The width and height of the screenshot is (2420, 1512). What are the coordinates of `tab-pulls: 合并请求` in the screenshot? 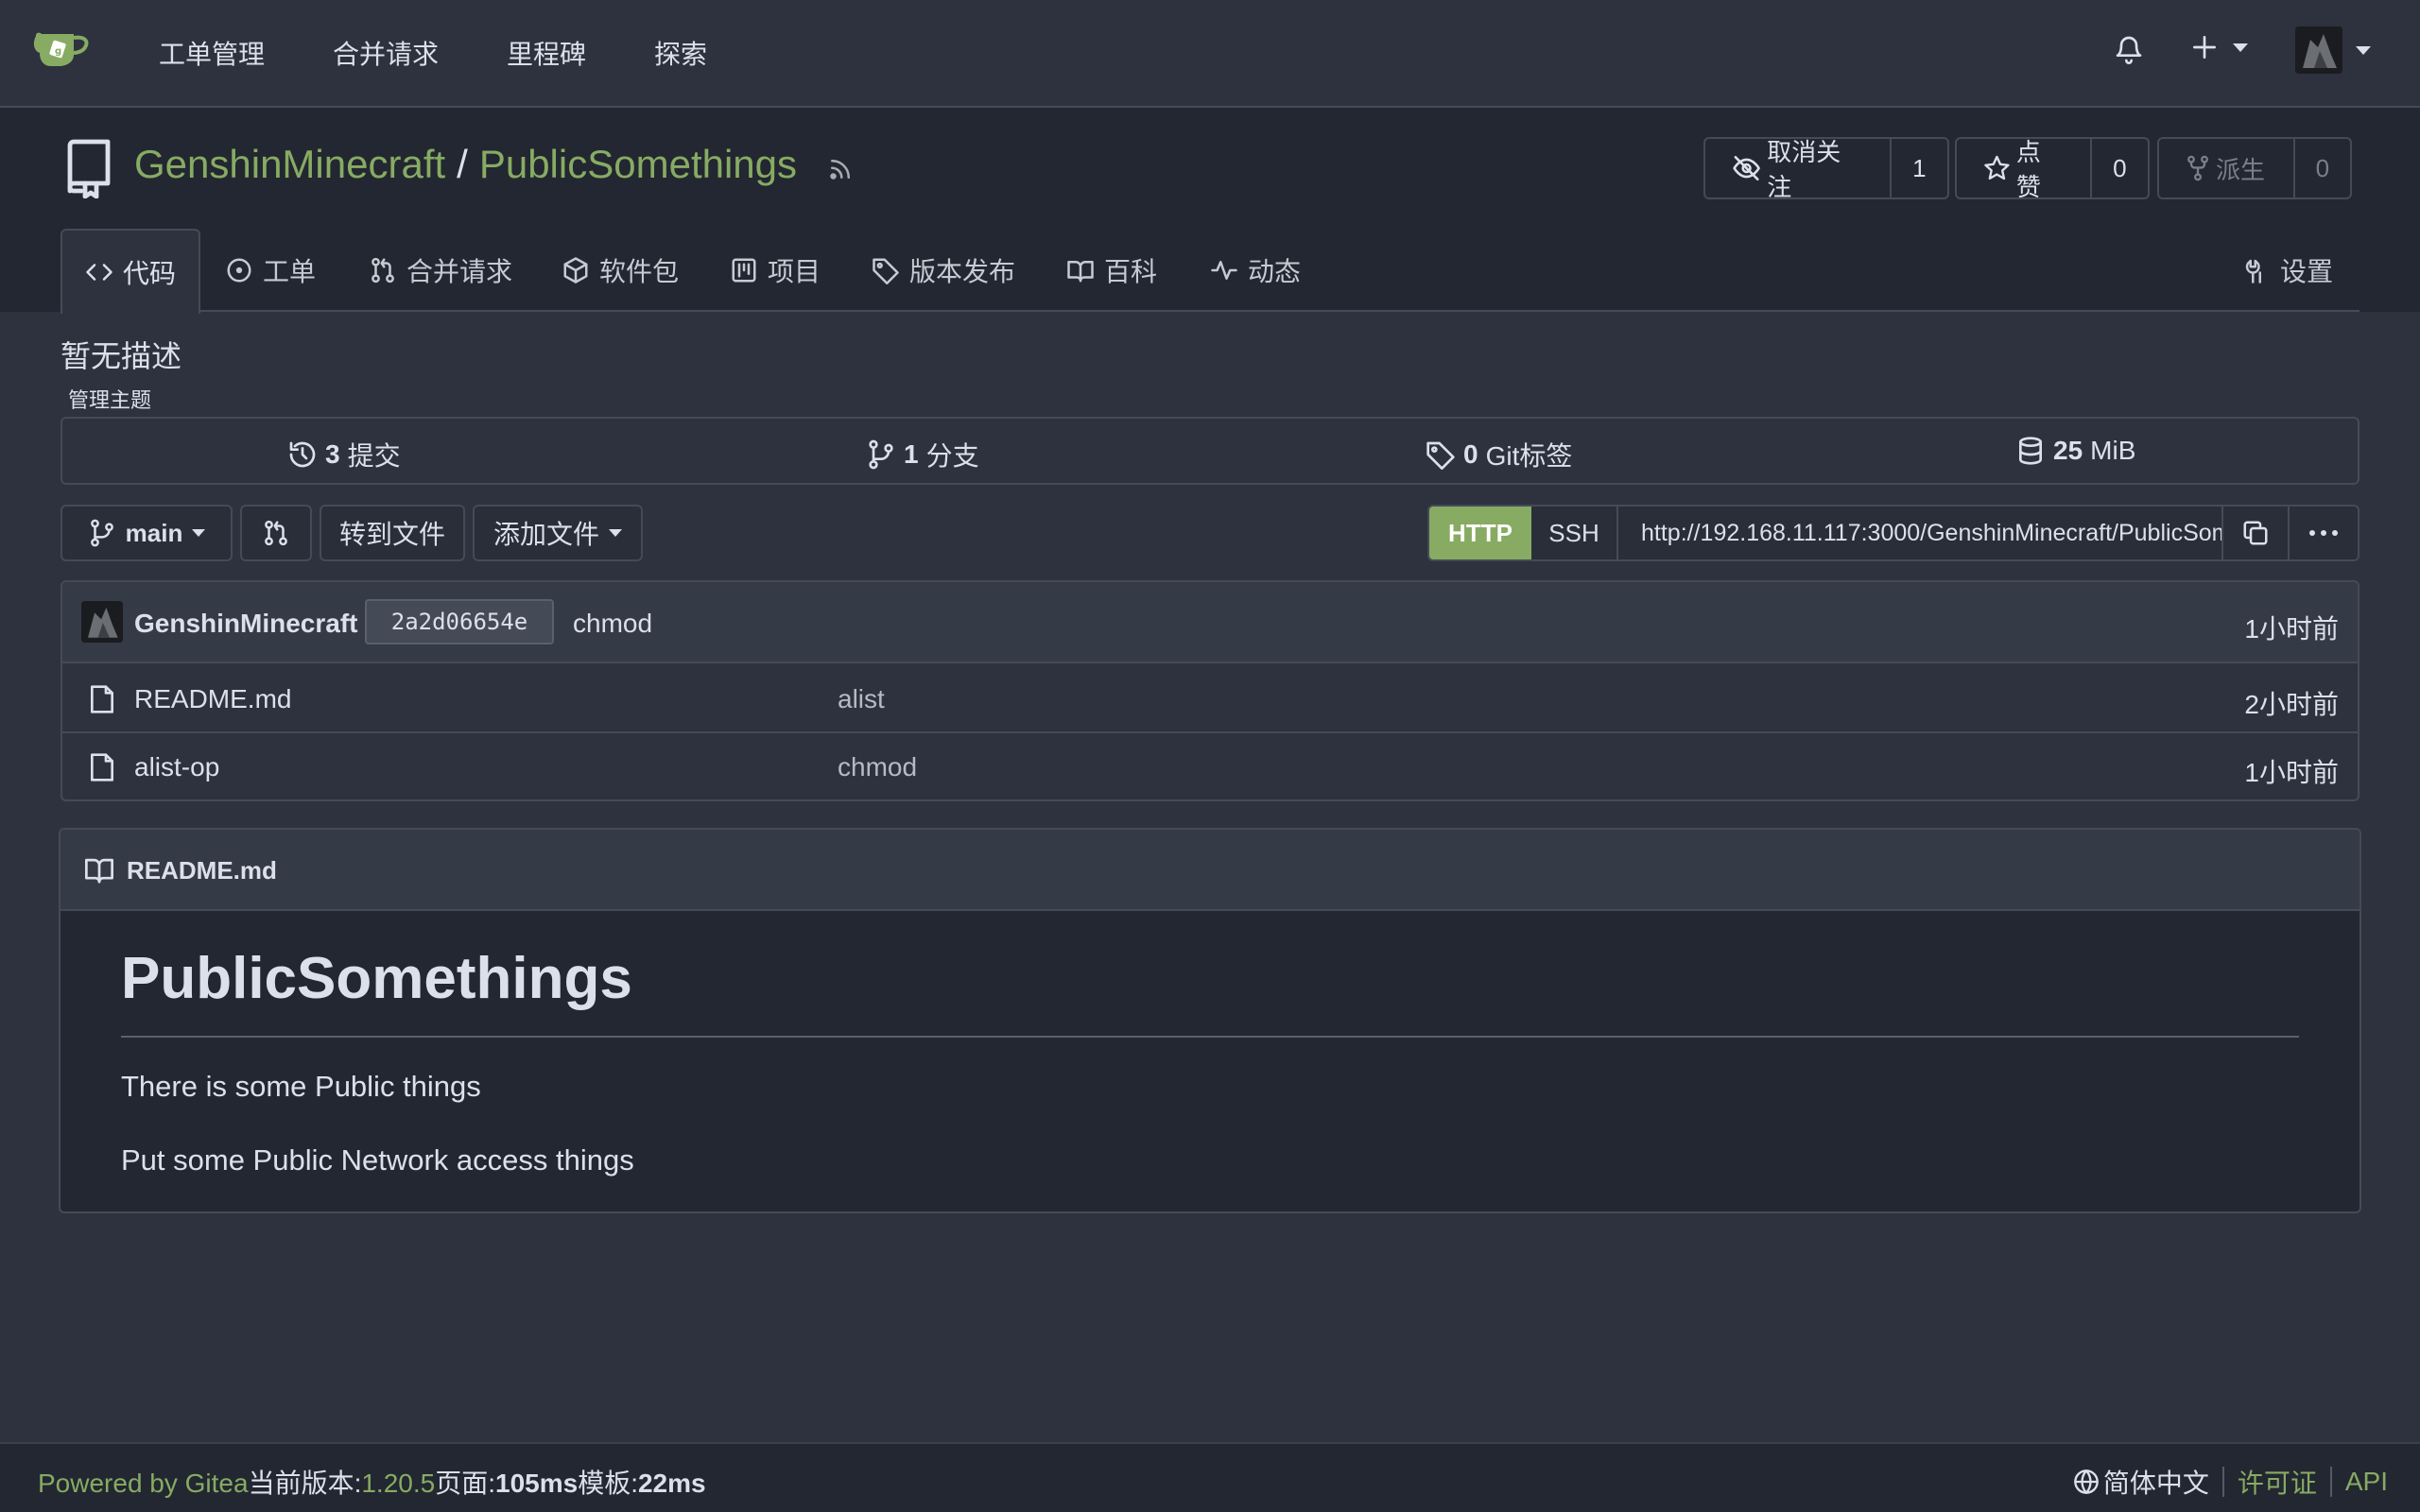 It's located at (440, 270).